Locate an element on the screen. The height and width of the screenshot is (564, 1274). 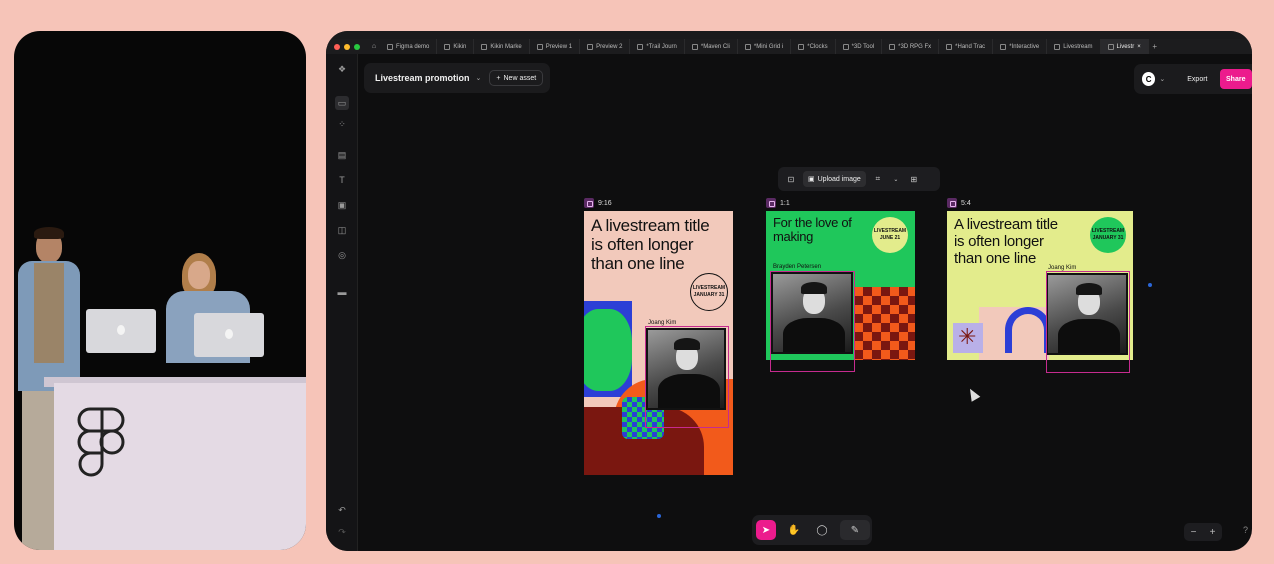
window-controls is located at coordinates (347, 46).